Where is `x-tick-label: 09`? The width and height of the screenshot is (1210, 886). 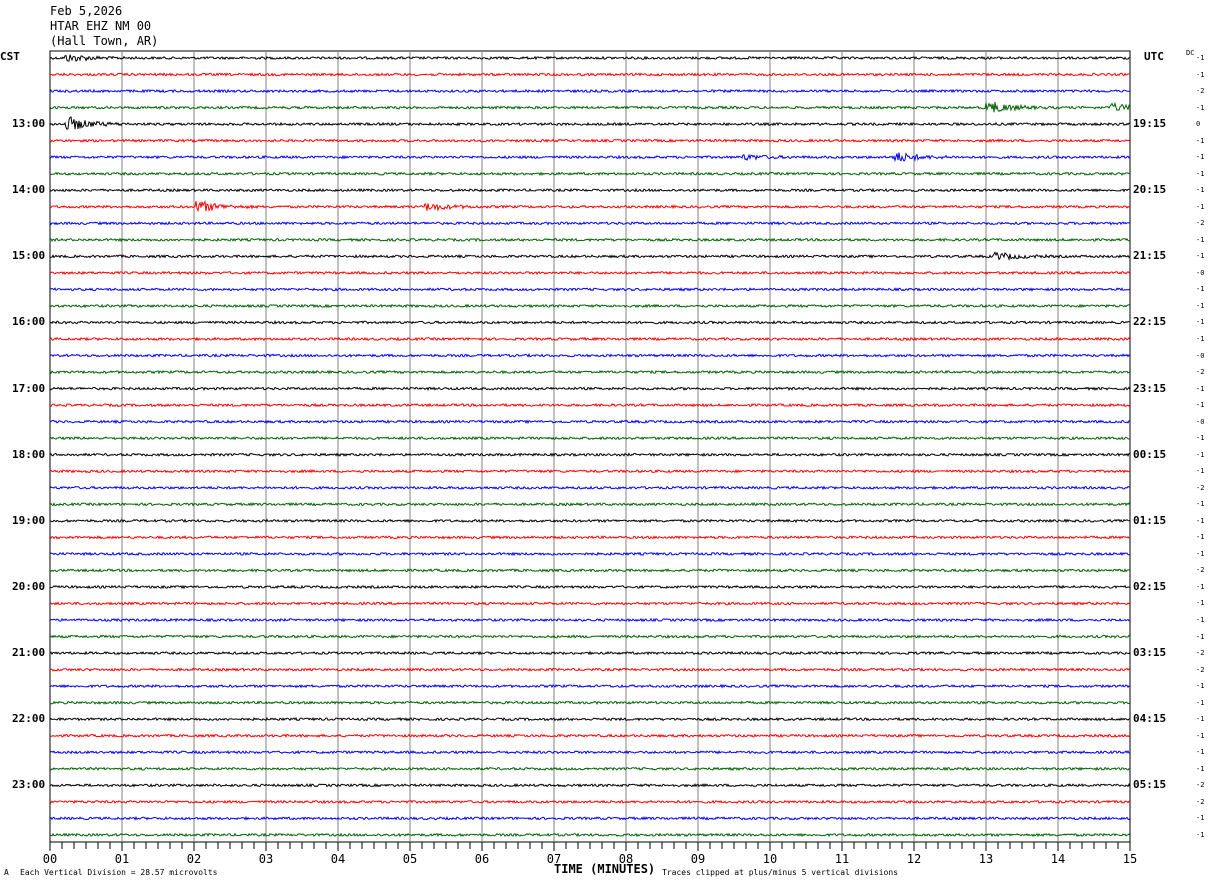 x-tick-label: 09 is located at coordinates (698, 859).